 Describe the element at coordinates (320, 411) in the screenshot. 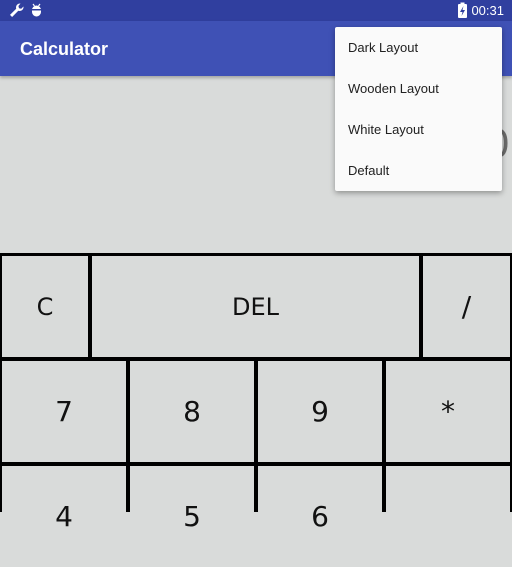

I see `digit-9-button: 9` at that location.